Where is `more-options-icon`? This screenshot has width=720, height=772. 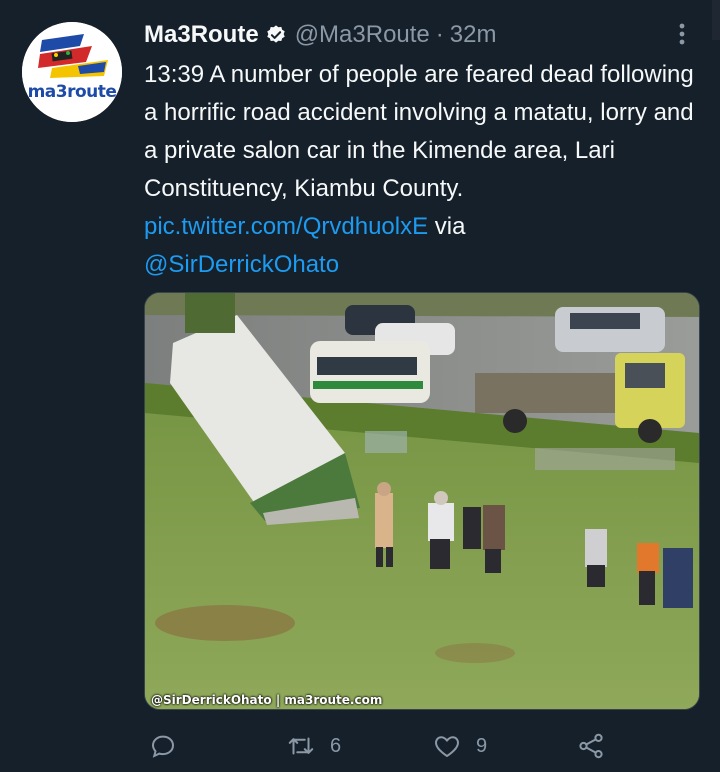
more-options-icon is located at coordinates (682, 34).